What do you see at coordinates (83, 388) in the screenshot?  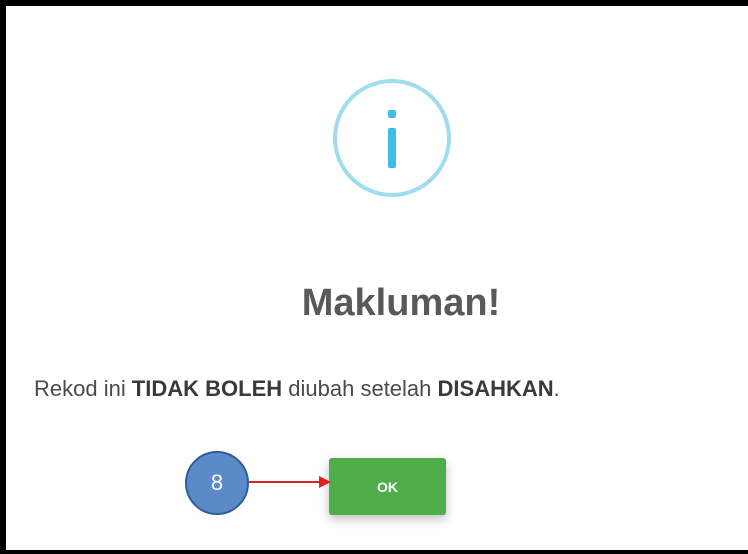 I see `message-text-1: Rekod ini` at bounding box center [83, 388].